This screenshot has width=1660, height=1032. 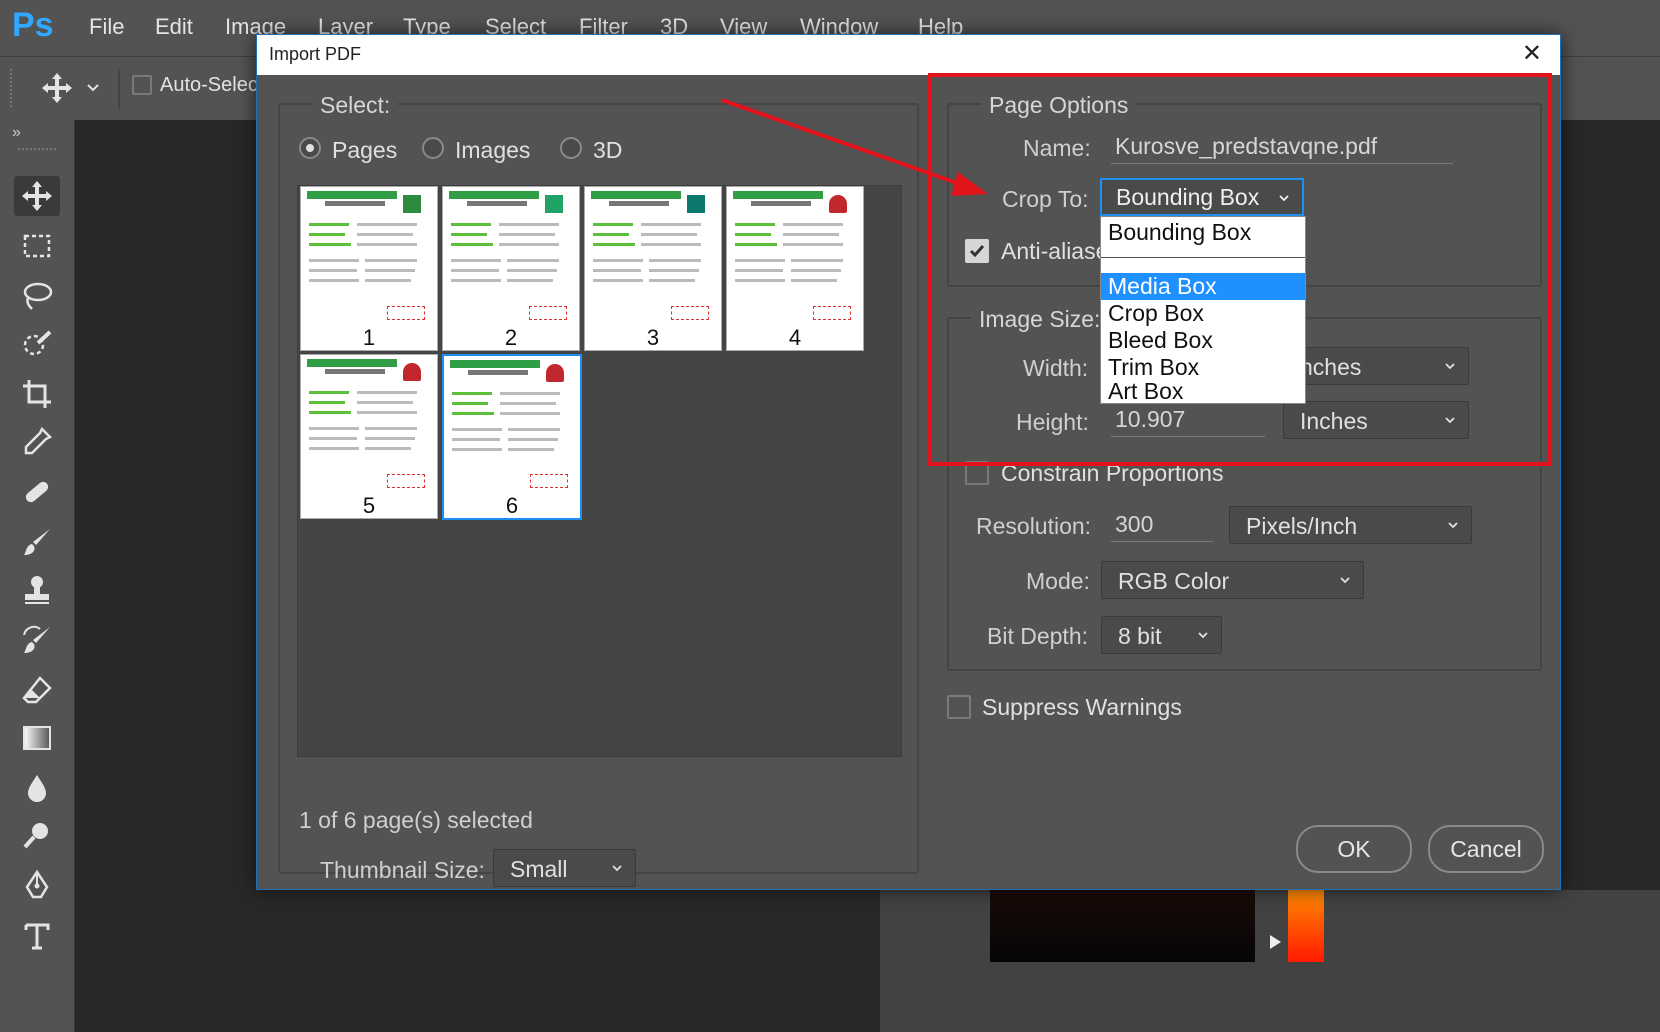 What do you see at coordinates (1232, 580) in the screenshot?
I see `mode-select: RGB Color` at bounding box center [1232, 580].